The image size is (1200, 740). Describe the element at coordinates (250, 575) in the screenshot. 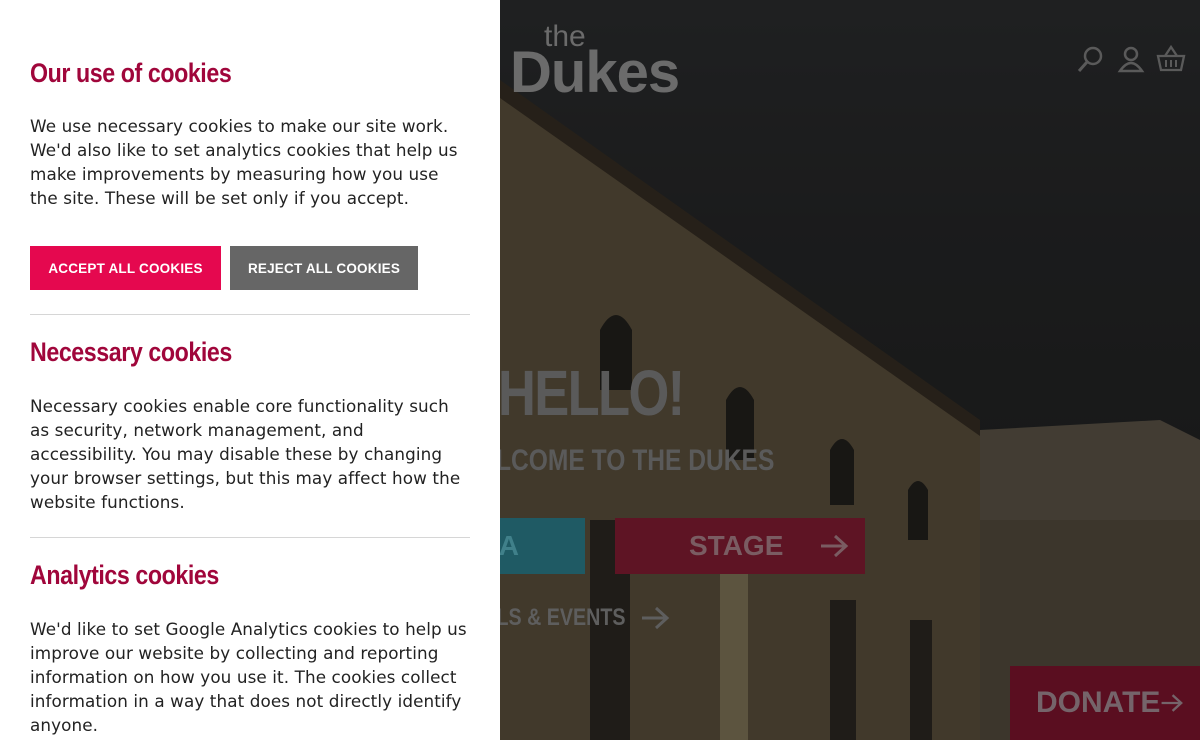

I see `analytics-title-block: Analytics cookies` at that location.